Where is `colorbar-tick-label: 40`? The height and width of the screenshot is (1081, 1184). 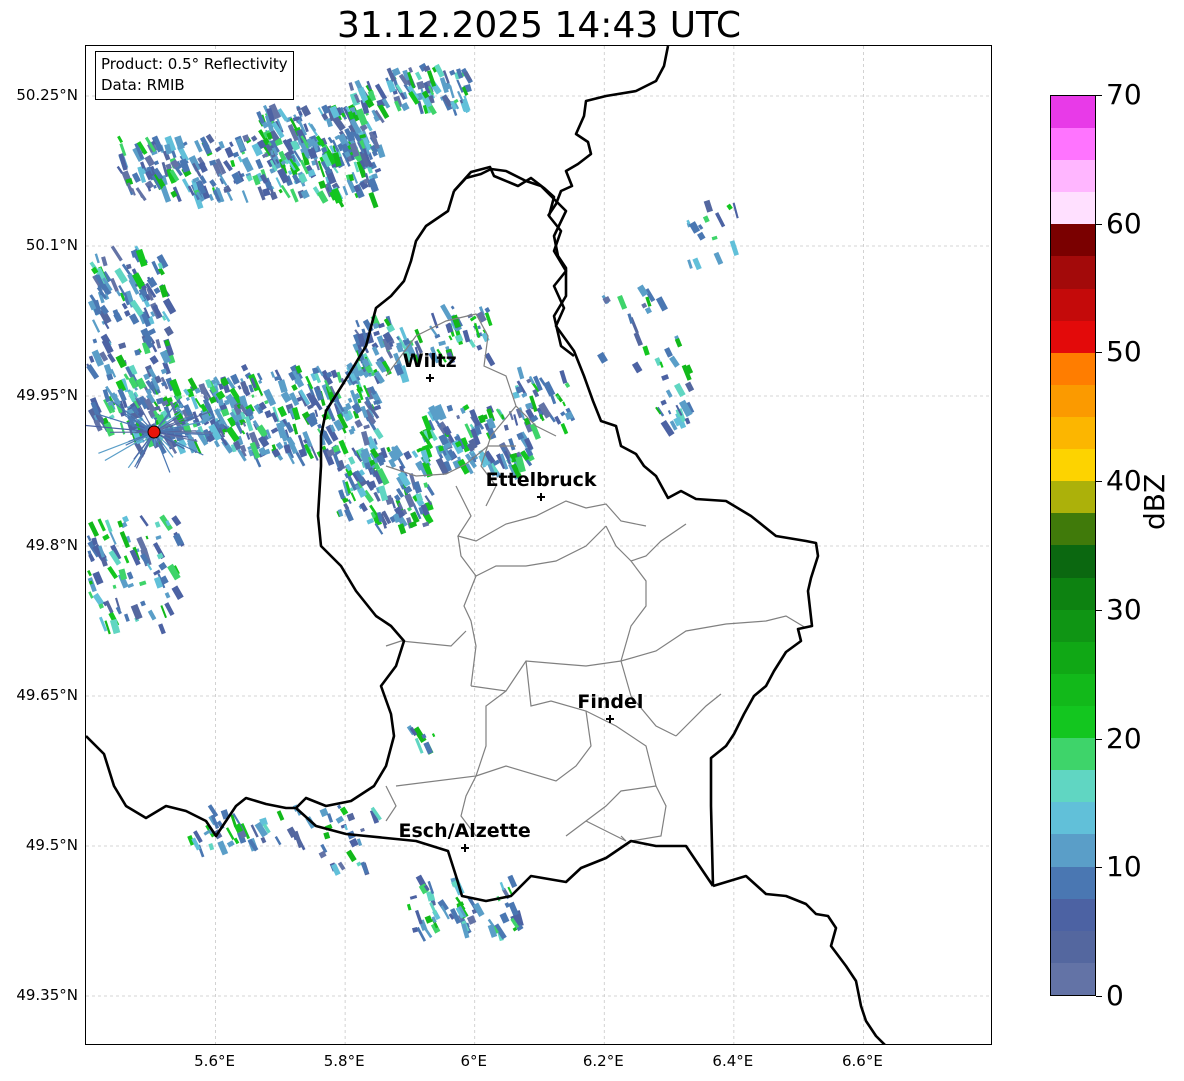
colorbar-tick-label: 40 is located at coordinates (1124, 481).